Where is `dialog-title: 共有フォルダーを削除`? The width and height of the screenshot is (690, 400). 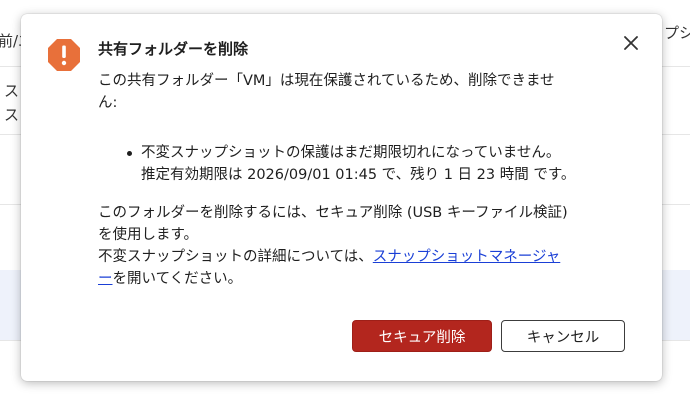
dialog-title: 共有フォルダーを削除 is located at coordinates (173, 49).